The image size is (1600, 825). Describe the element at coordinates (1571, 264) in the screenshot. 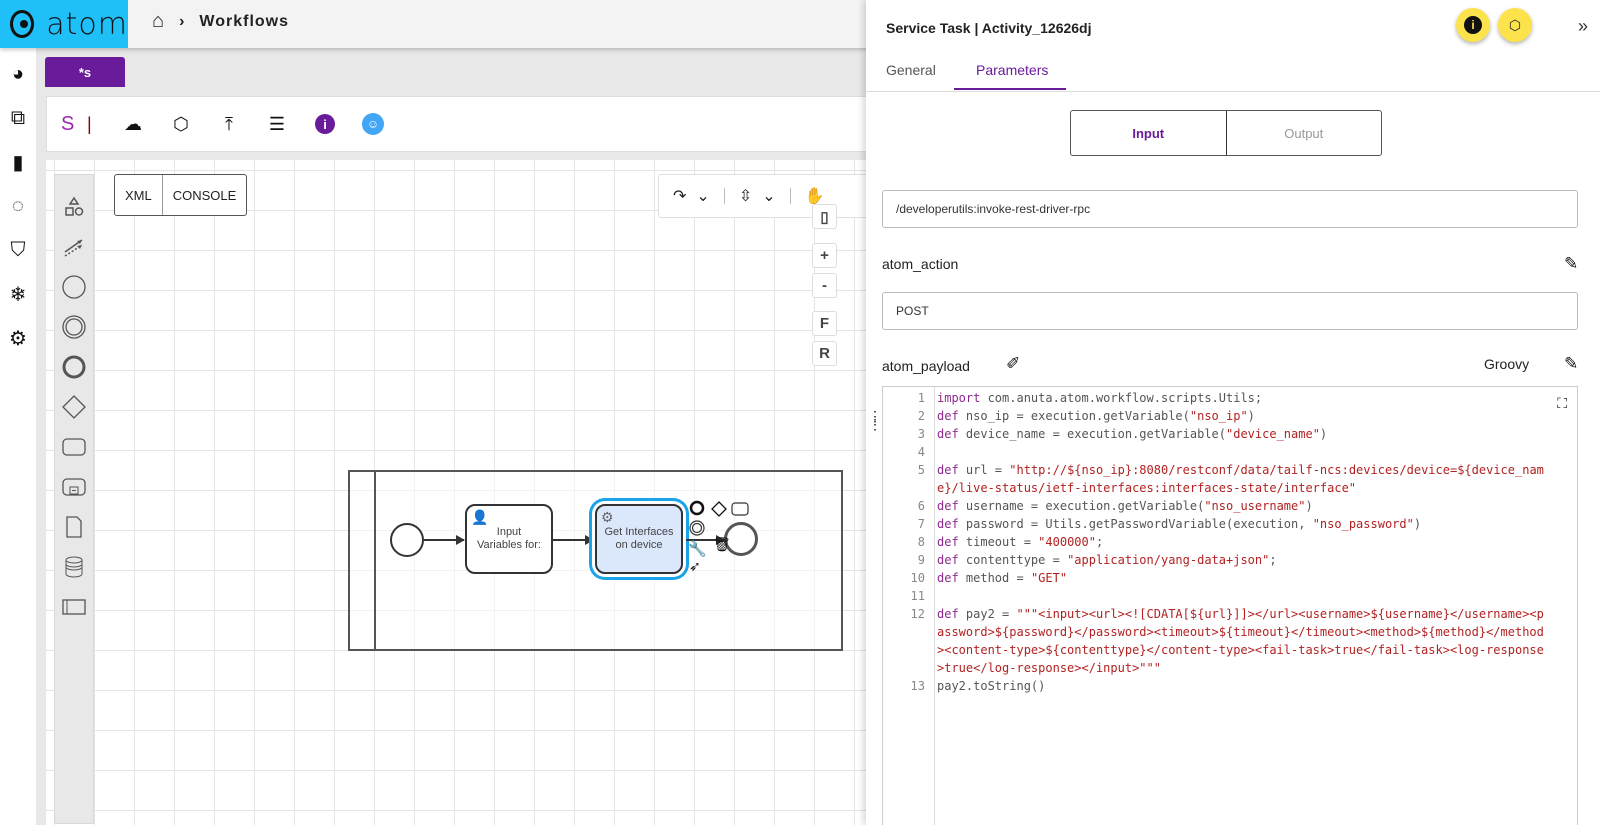

I see `edit-action-pencil-icon: ✎` at that location.